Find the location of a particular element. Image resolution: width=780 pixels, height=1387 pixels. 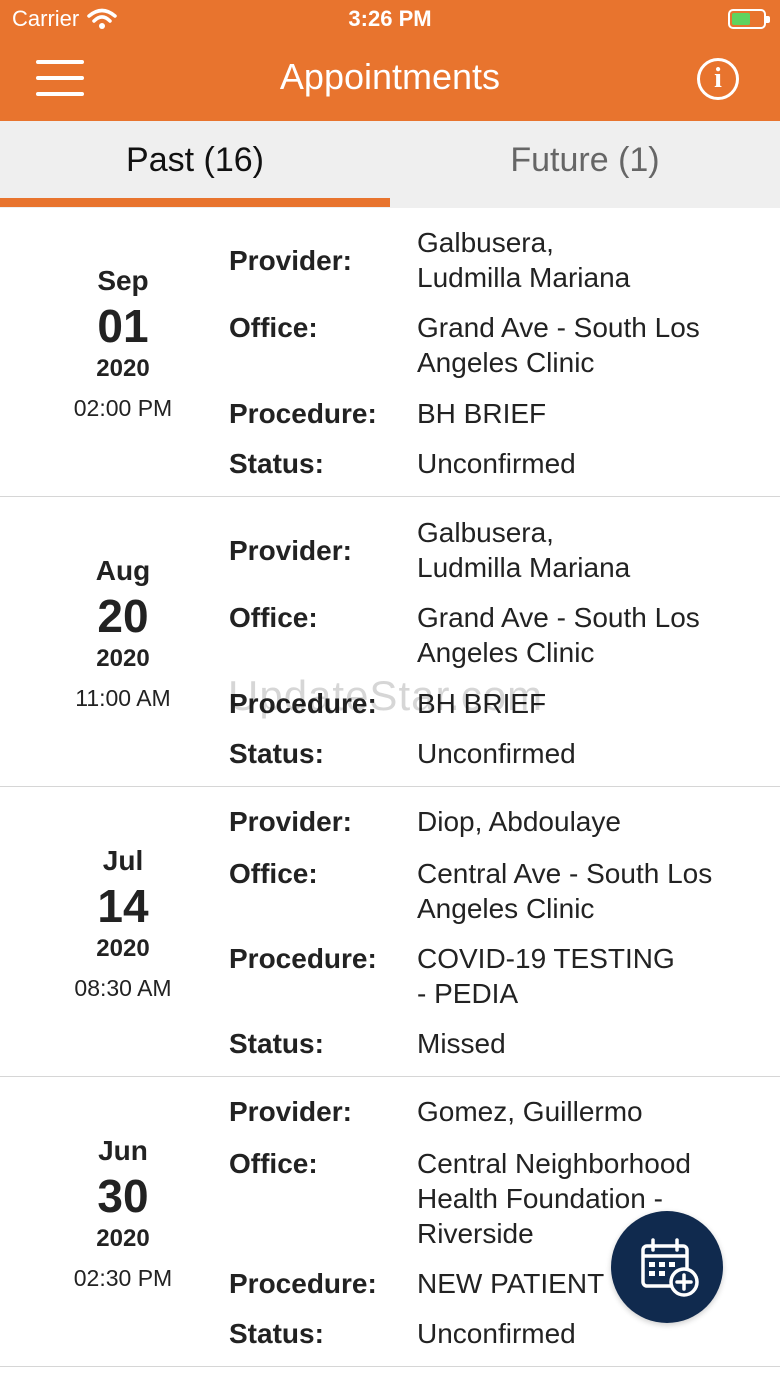

add-appointment-button is located at coordinates (667, 1267).